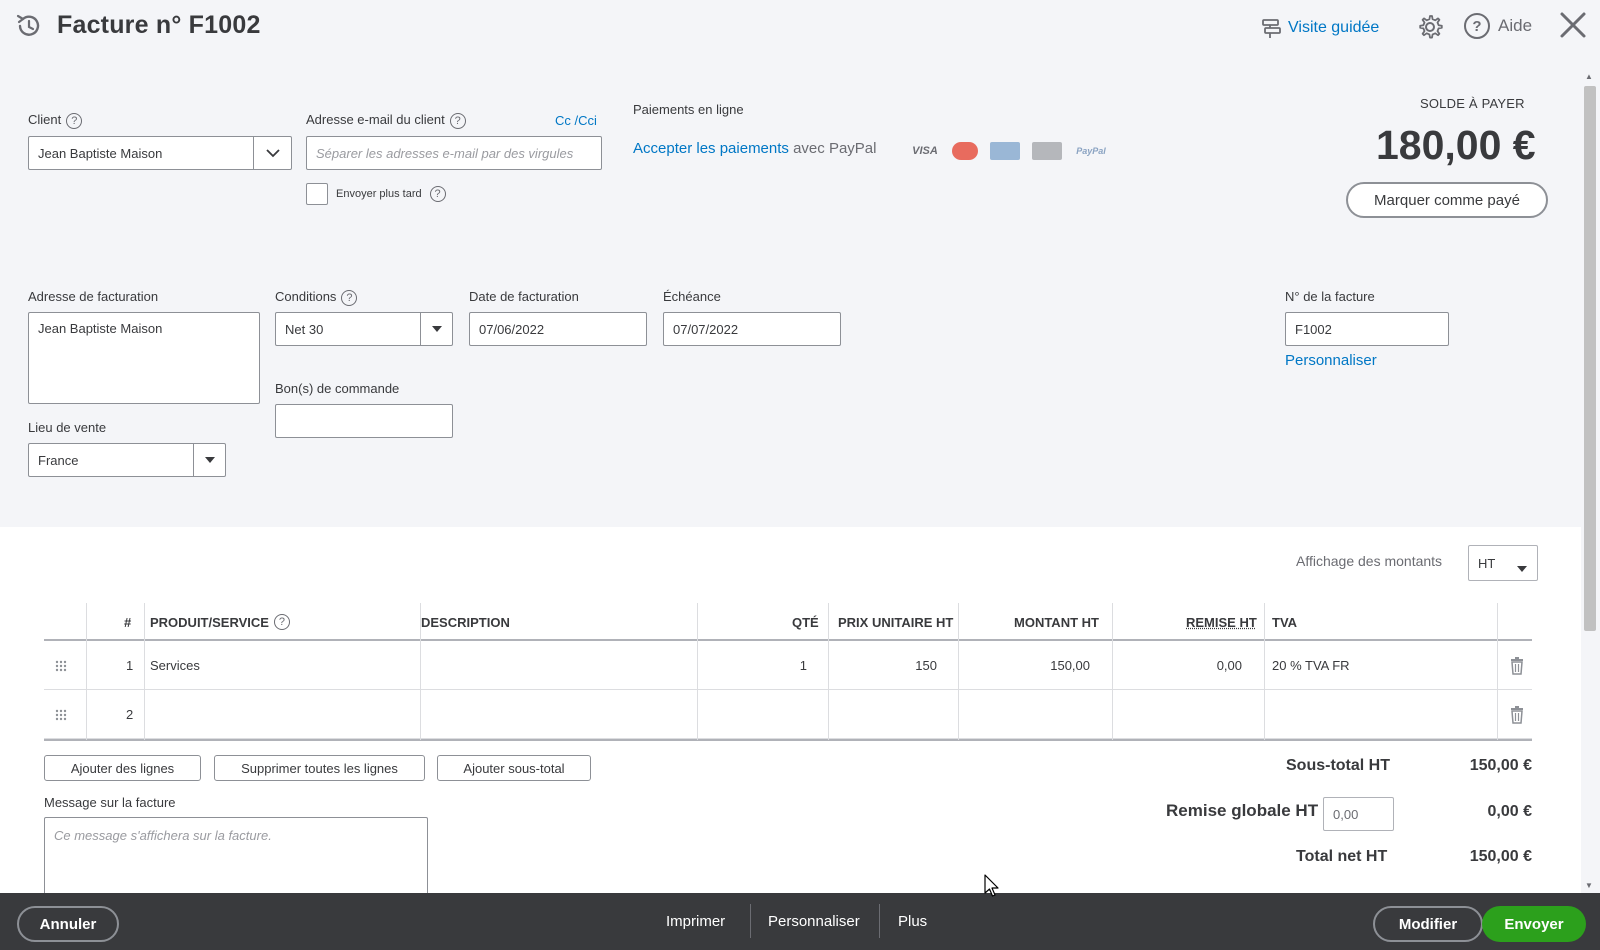 The width and height of the screenshot is (1600, 950). I want to click on cancel-button: Annuler, so click(68, 924).